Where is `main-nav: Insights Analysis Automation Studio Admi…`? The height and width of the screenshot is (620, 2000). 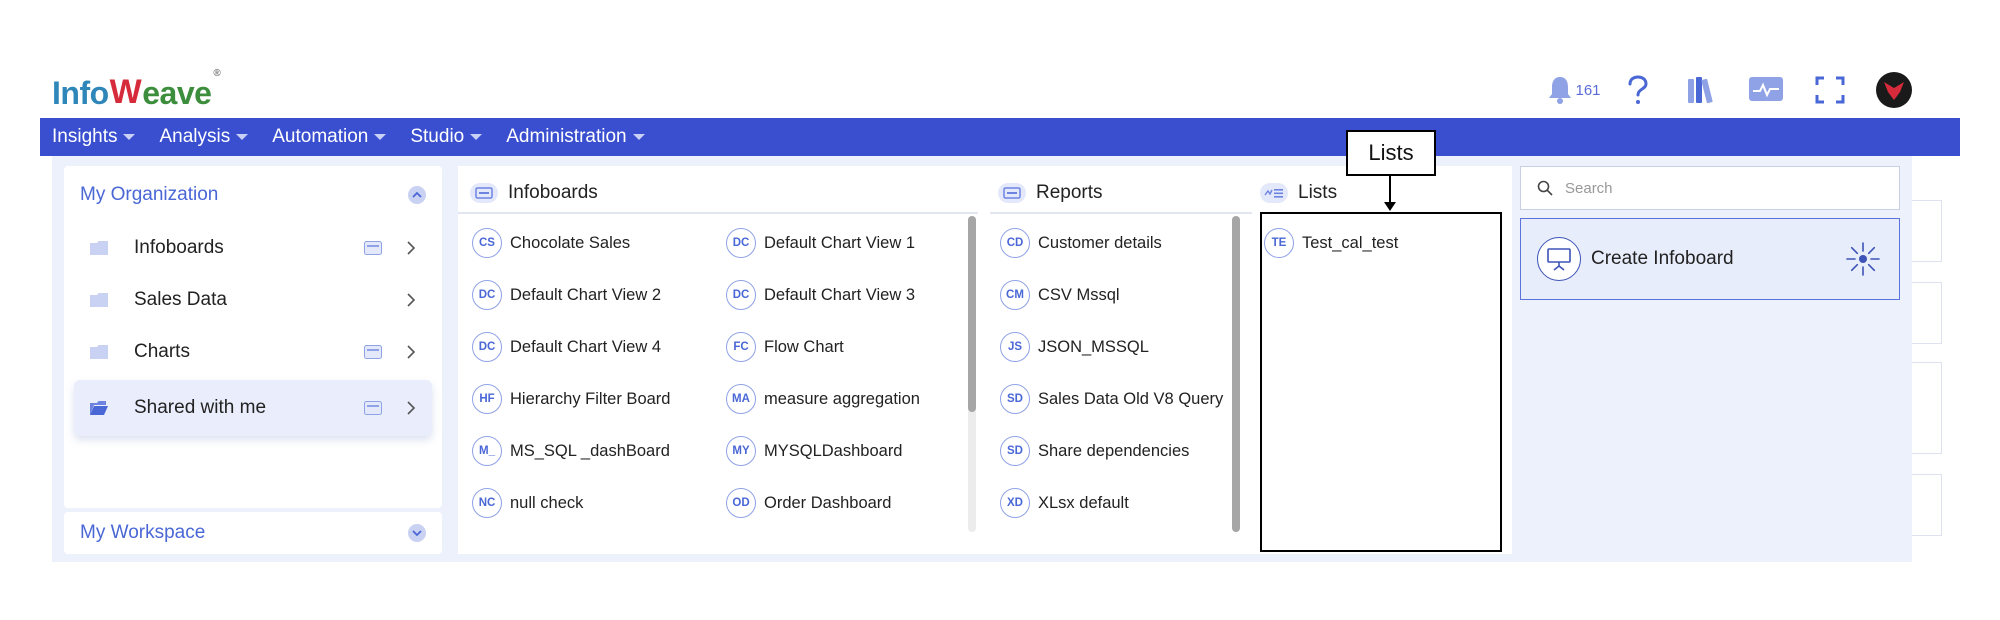
main-nav: Insights Analysis Automation Studio Admi… is located at coordinates (1000, 137).